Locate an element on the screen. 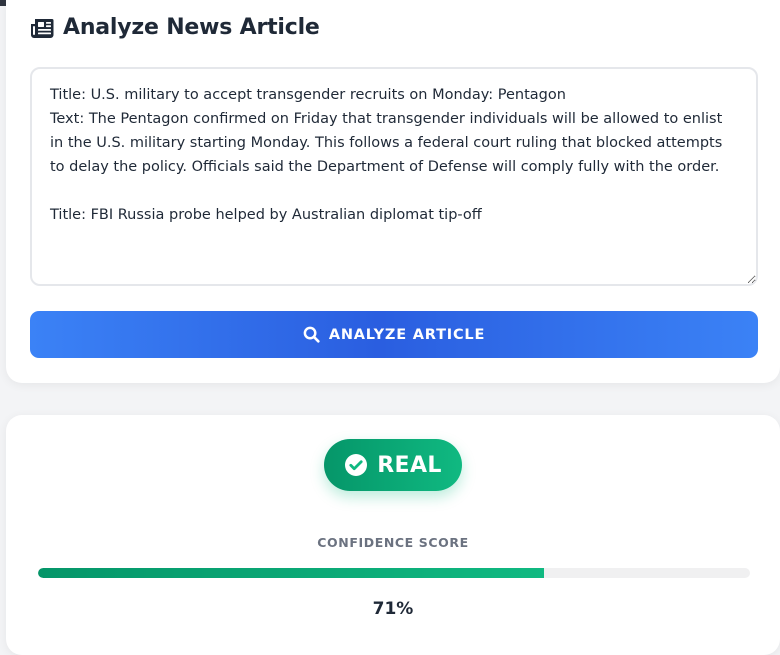  analyze-heading: Analyze News Article is located at coordinates (175, 27).